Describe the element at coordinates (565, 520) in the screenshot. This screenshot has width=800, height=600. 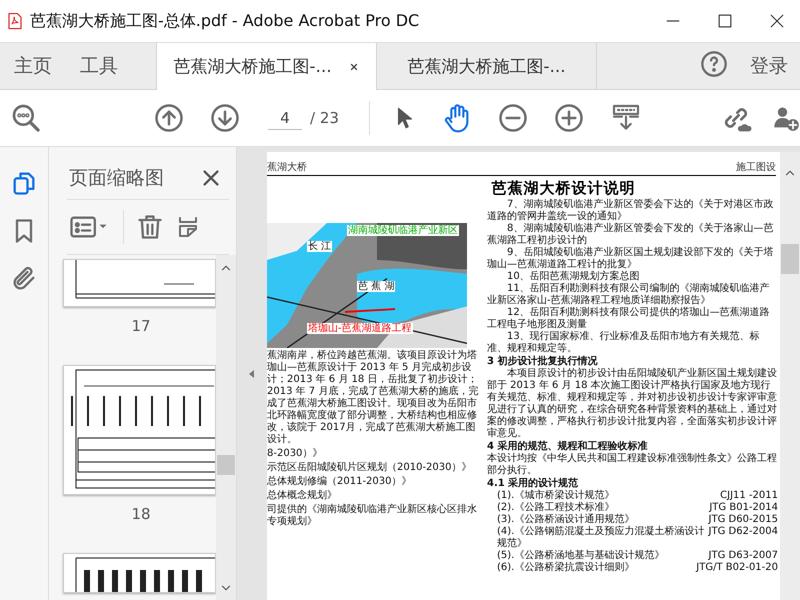
I see `standard-name: (3).《公路桥涵设计通用规范》` at that location.